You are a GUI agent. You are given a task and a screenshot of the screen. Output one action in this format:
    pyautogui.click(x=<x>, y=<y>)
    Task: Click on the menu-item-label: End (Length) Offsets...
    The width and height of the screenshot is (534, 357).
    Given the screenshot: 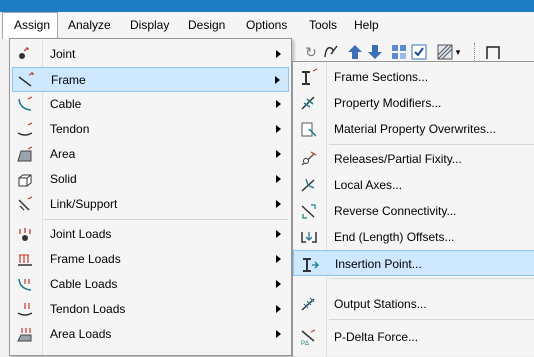 What is the action you would take?
    pyautogui.click(x=394, y=237)
    